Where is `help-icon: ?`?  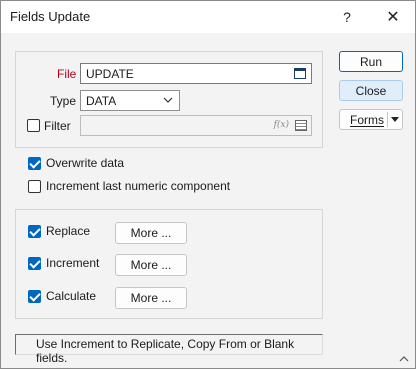 help-icon: ? is located at coordinates (347, 17).